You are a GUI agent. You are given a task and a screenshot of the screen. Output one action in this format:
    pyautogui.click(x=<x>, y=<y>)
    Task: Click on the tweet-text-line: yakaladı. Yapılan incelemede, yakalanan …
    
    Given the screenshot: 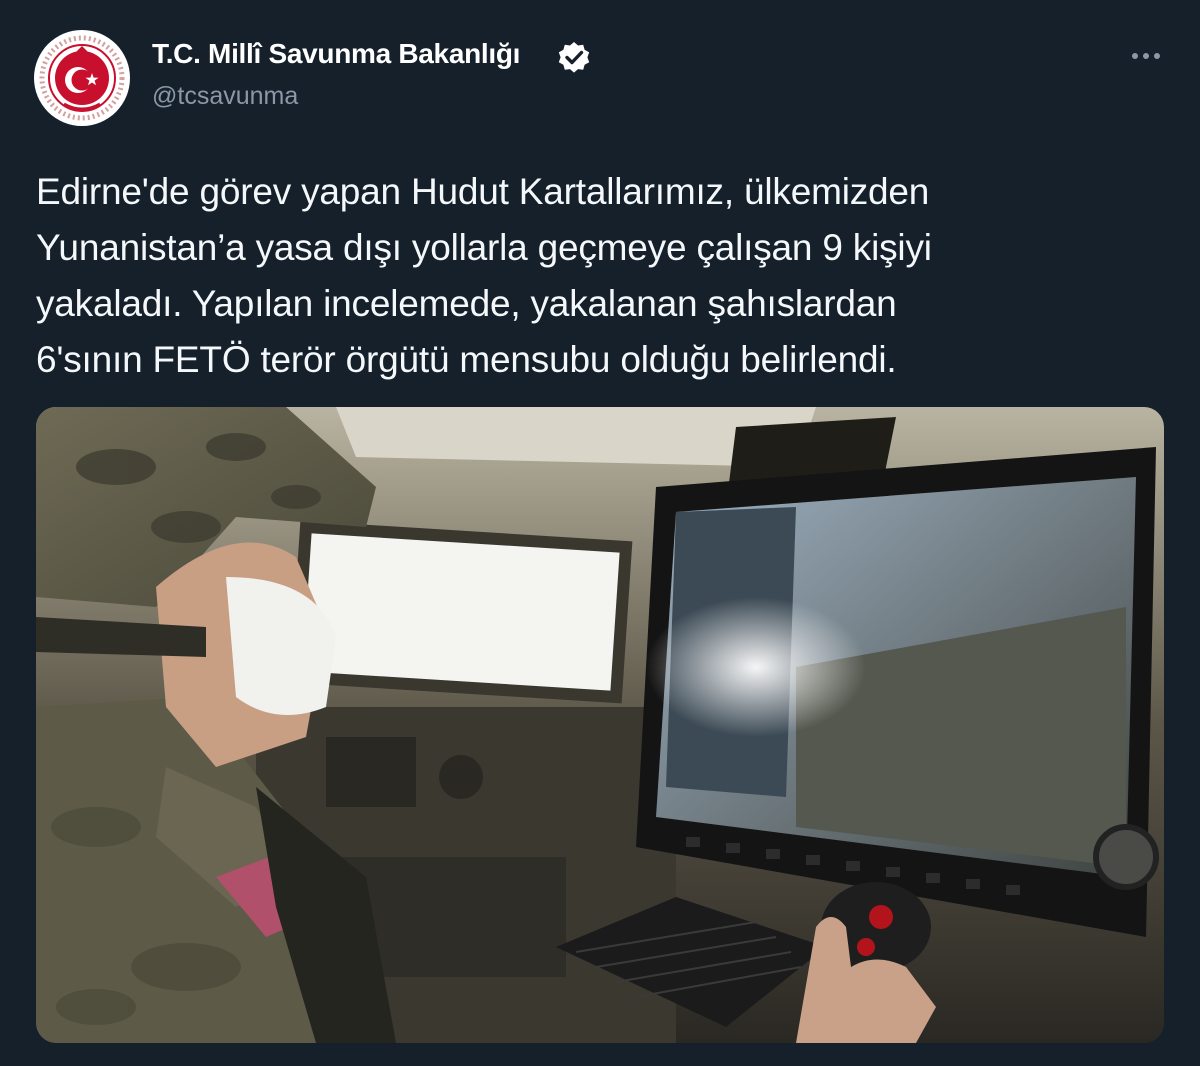 What is the action you would take?
    pyautogui.click(x=466, y=303)
    